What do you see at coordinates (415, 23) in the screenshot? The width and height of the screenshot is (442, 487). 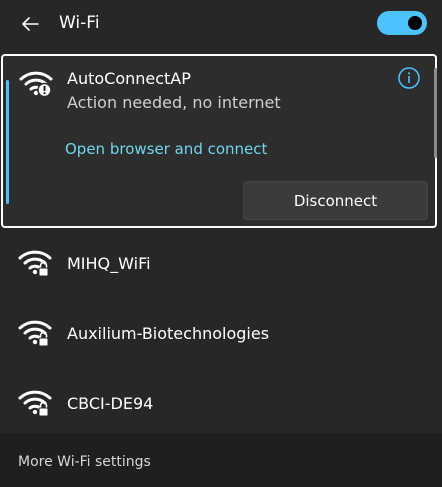 I see `toggle-knob` at bounding box center [415, 23].